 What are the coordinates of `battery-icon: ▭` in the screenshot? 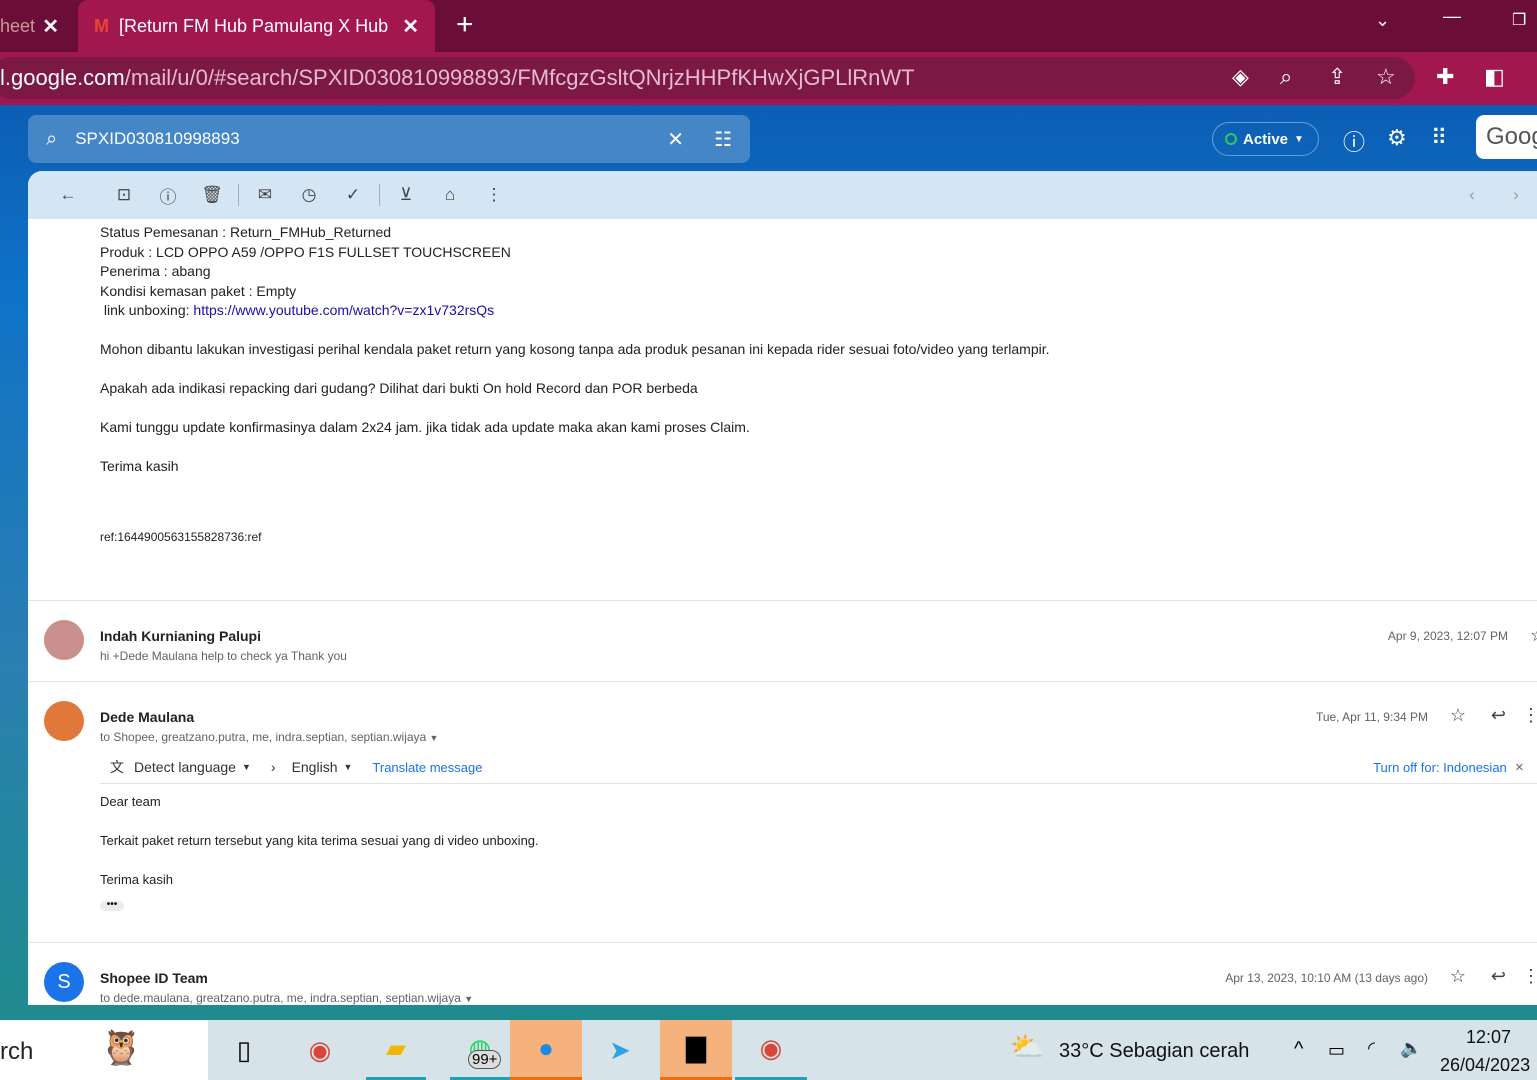 It's located at (1336, 1050).